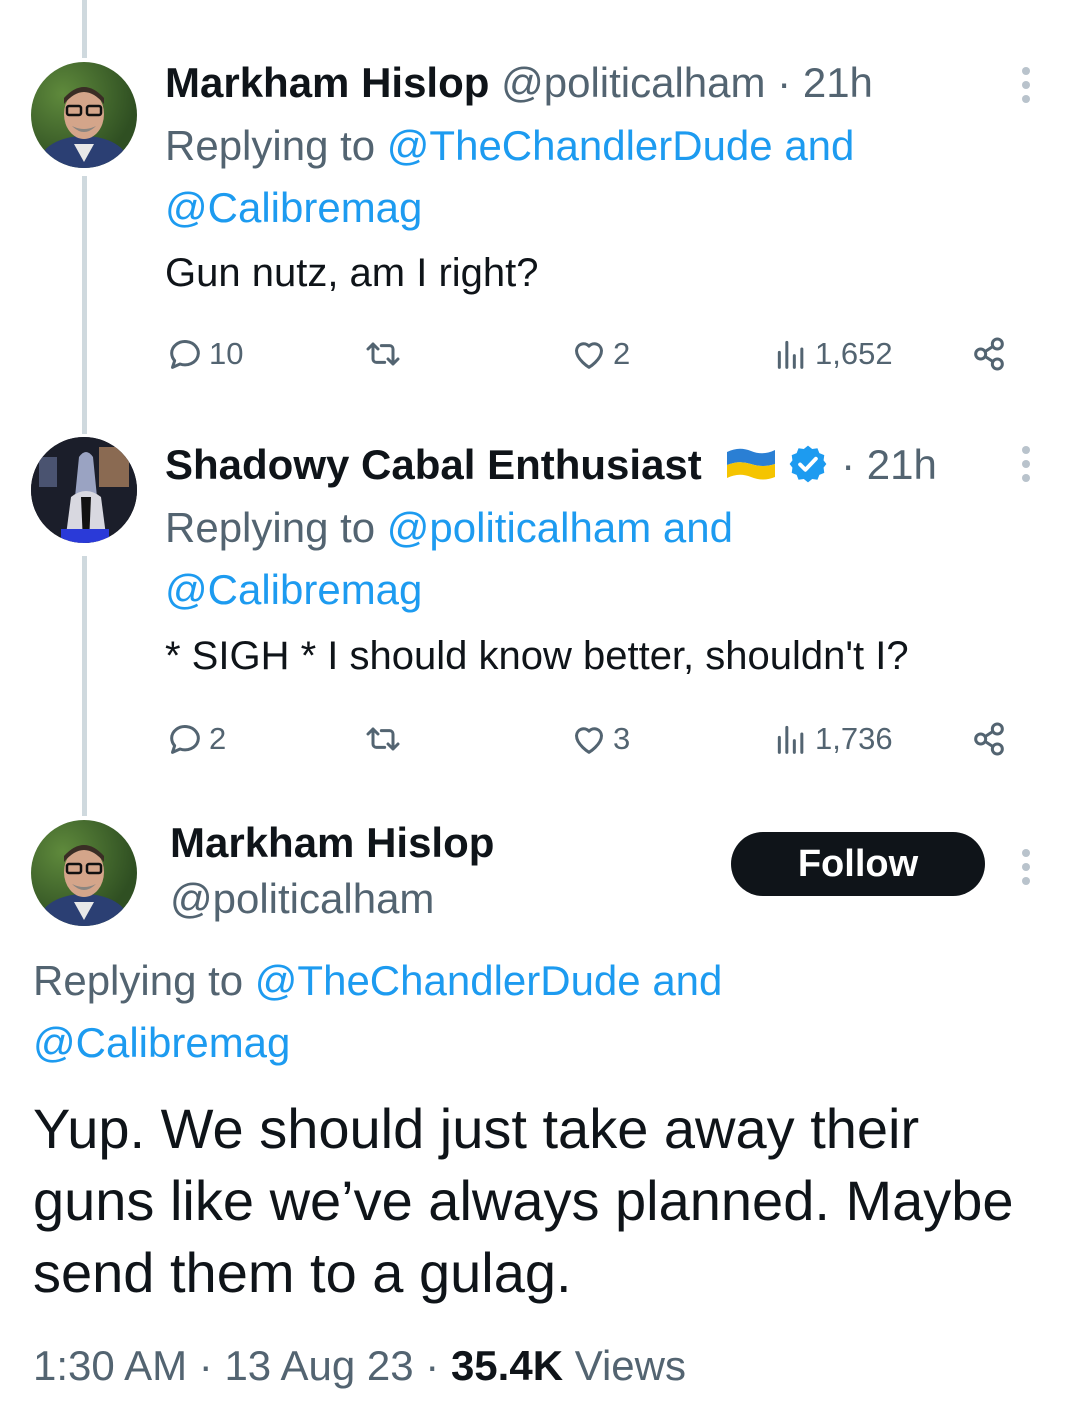  Describe the element at coordinates (854, 353) in the screenshot. I see `view-count: 1,652` at that location.